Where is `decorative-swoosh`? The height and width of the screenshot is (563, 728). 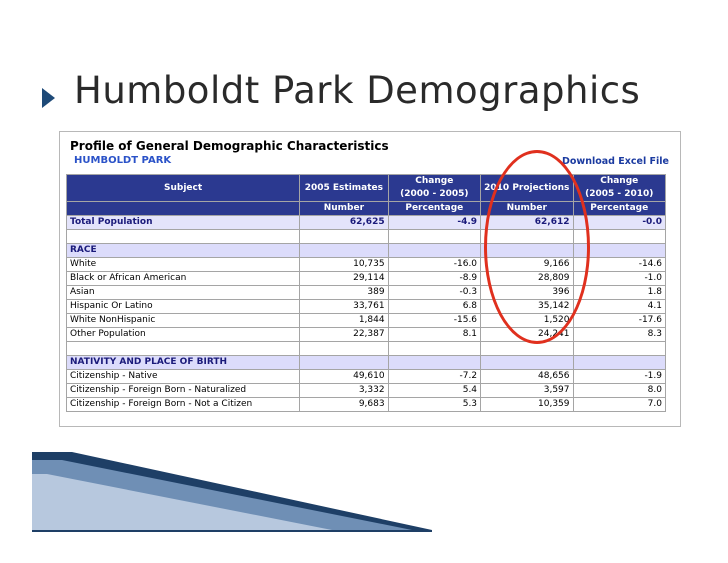
decorative-swoosh is located at coordinates (232, 492).